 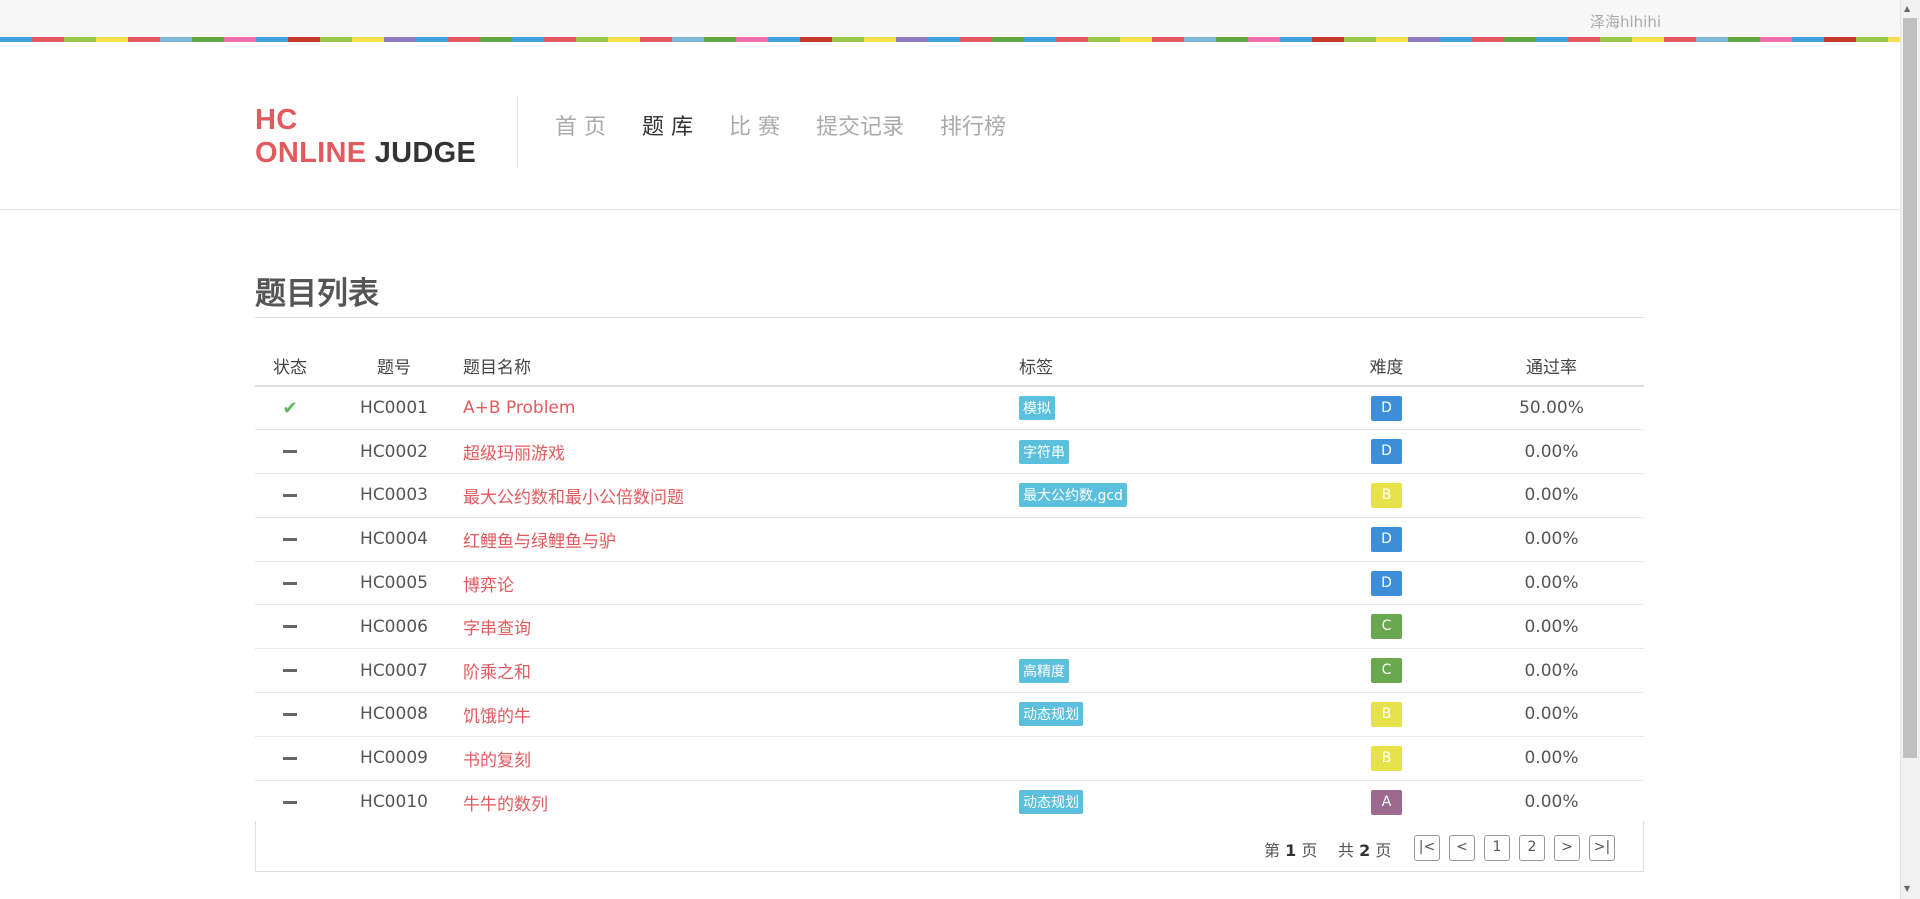 What do you see at coordinates (1044, 670) in the screenshot?
I see `problem-tag: 高精度` at bounding box center [1044, 670].